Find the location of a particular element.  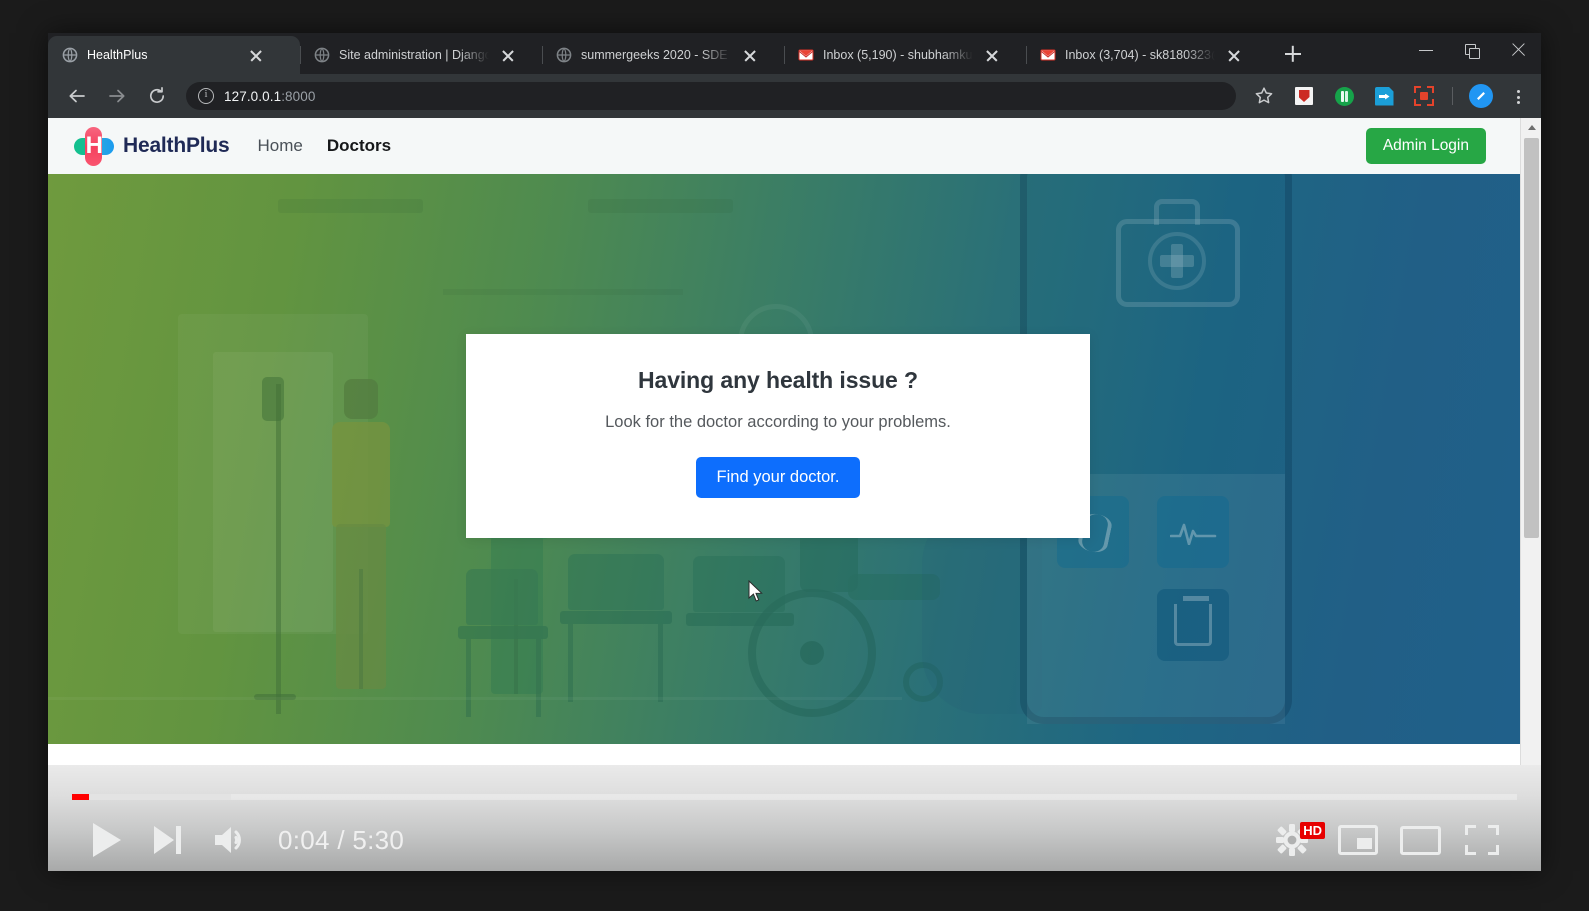

blue-doc-extension-icon is located at coordinates (1384, 96).